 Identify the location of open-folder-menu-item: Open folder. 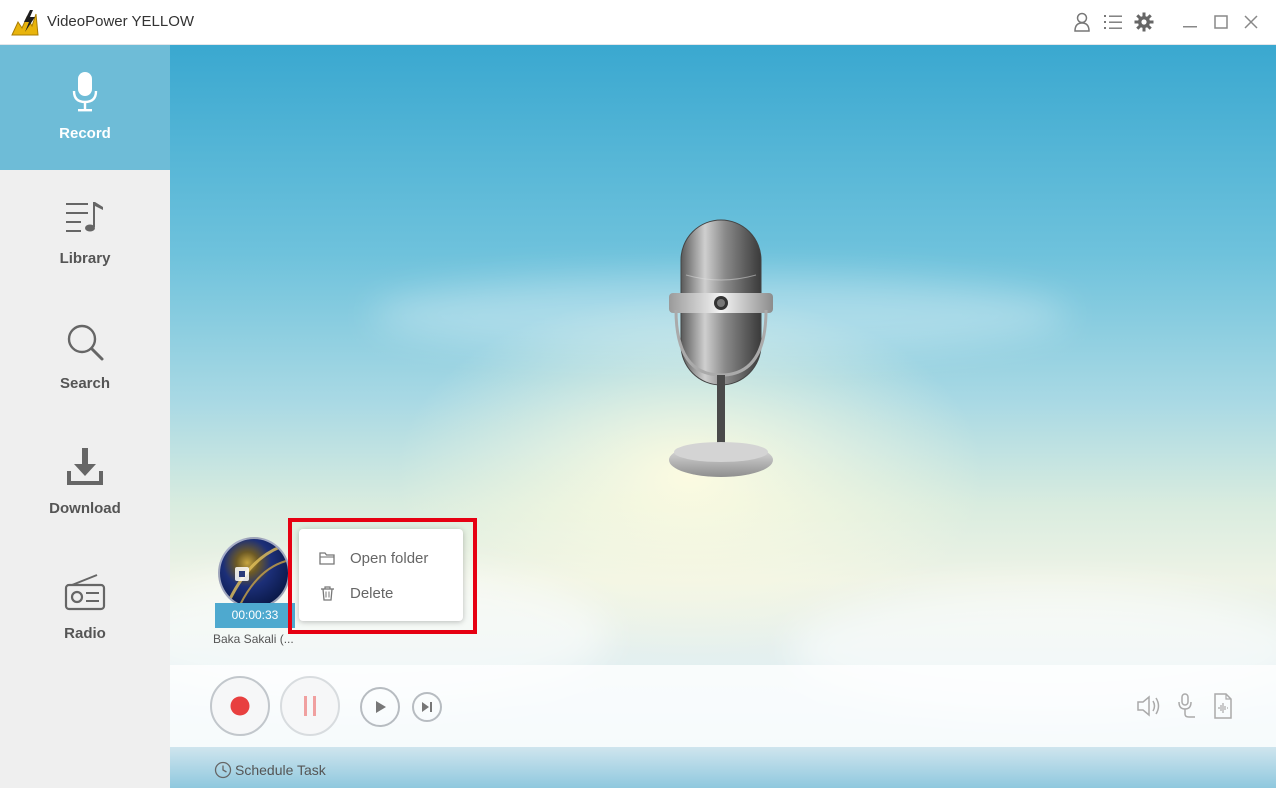
(381, 558).